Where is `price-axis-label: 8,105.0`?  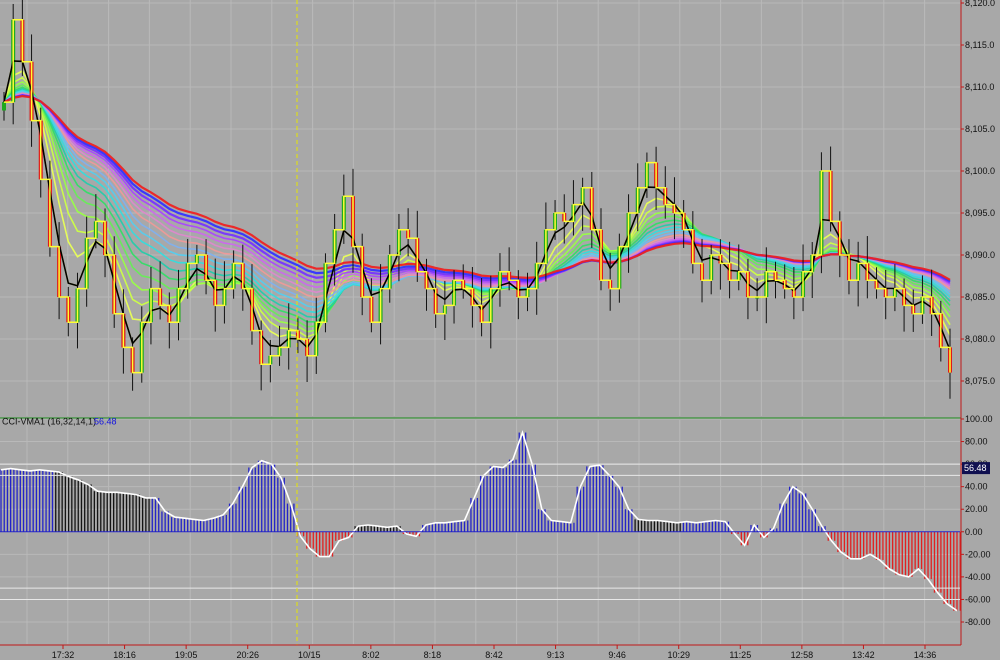
price-axis-label: 8,105.0 is located at coordinates (980, 129).